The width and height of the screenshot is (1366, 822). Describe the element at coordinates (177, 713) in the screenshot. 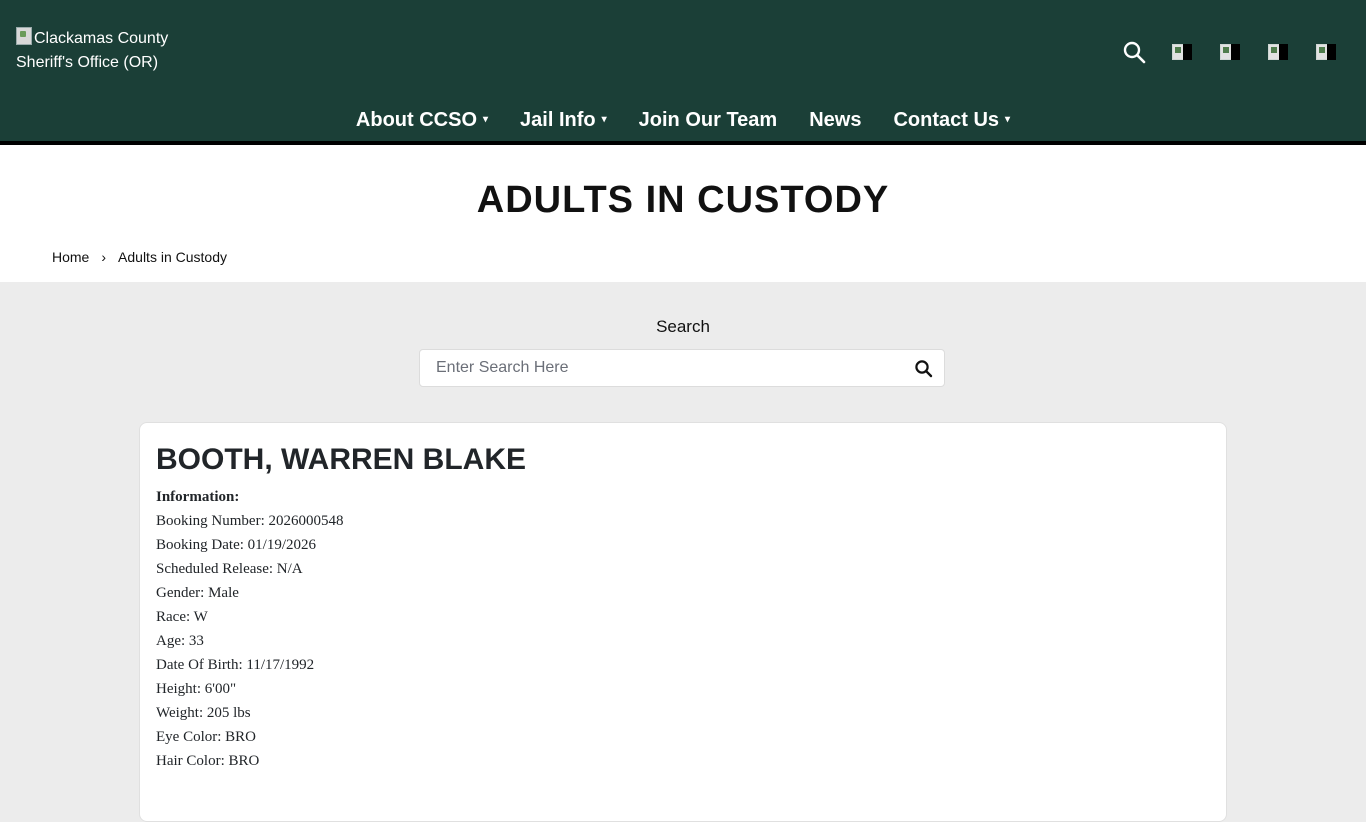

I see `field-label: Weight` at that location.